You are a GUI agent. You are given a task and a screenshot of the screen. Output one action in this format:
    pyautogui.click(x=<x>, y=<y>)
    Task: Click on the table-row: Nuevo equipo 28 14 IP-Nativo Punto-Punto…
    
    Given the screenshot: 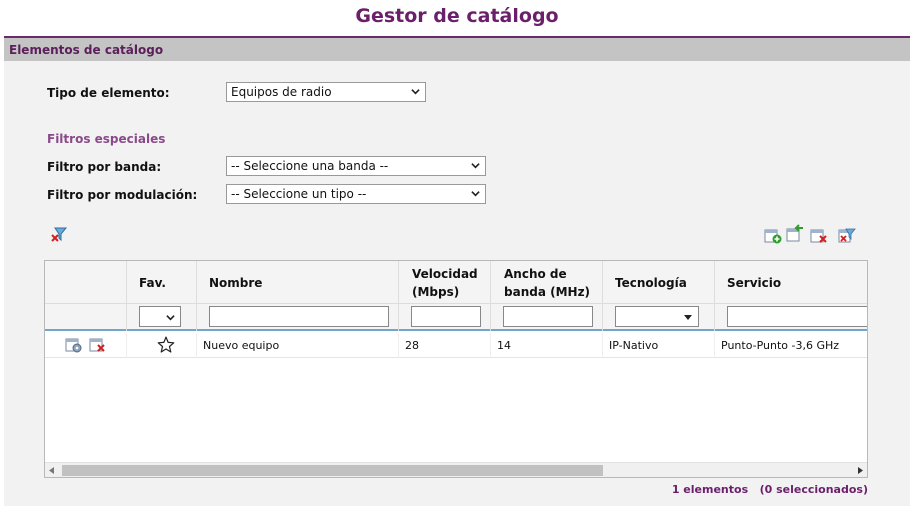 What is the action you would take?
    pyautogui.click(x=456, y=345)
    